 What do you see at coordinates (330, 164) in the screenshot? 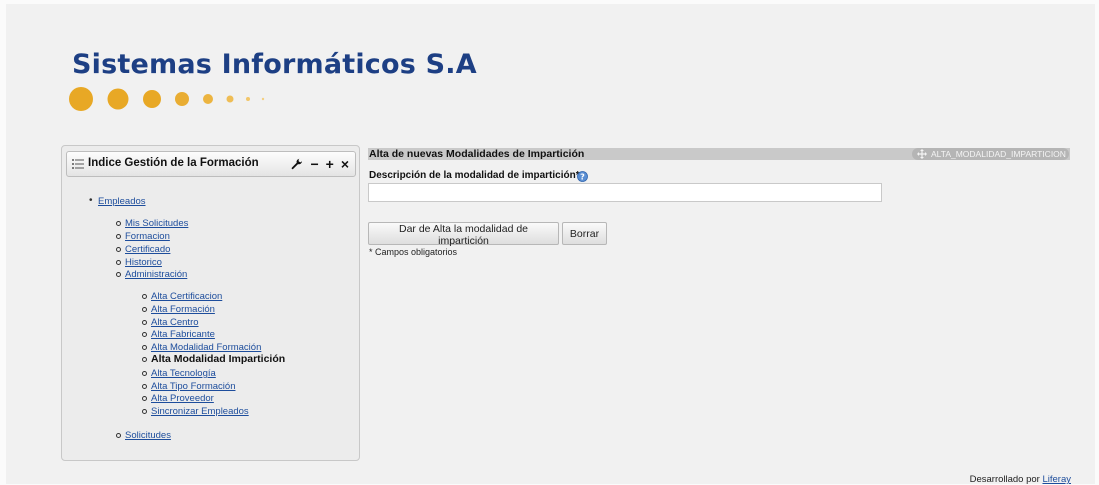
I see `add-icon: +` at bounding box center [330, 164].